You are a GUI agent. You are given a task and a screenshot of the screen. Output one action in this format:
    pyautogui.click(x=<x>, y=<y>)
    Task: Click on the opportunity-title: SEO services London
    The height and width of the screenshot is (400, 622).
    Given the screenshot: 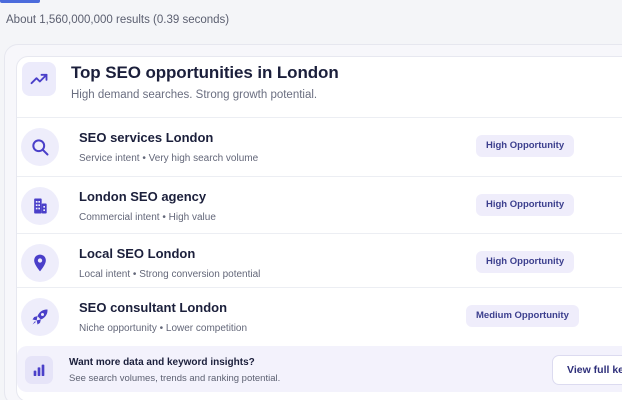 What is the action you would take?
    pyautogui.click(x=146, y=137)
    